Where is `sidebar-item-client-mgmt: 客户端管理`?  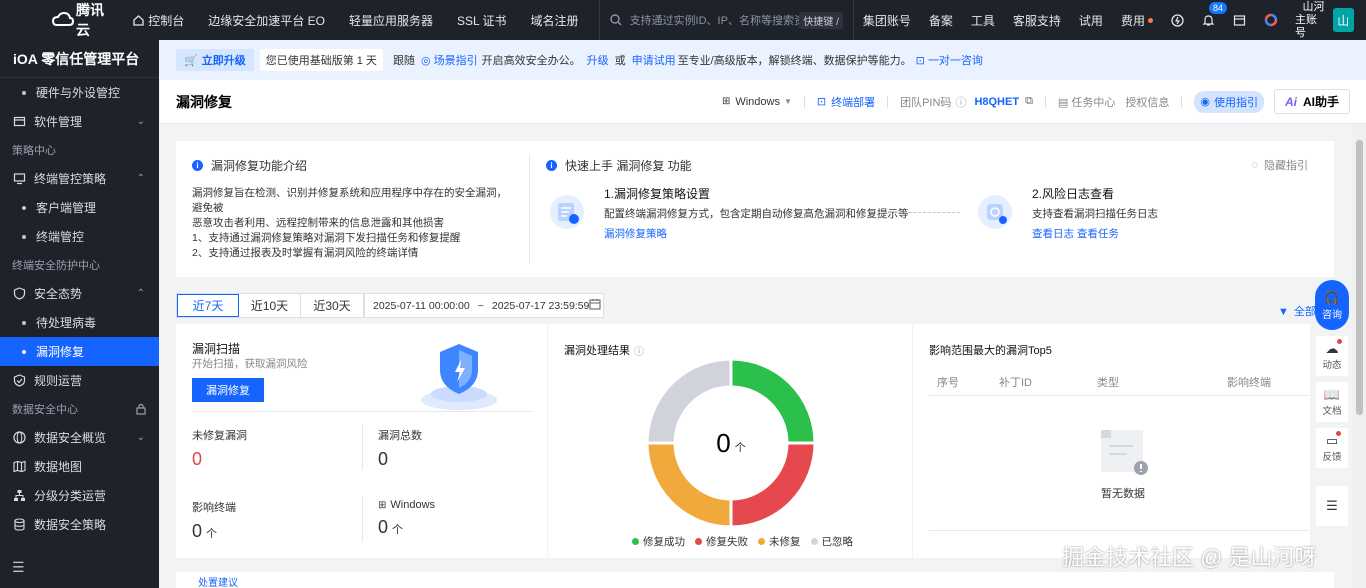 sidebar-item-client-mgmt: 客户端管理 is located at coordinates (79, 207).